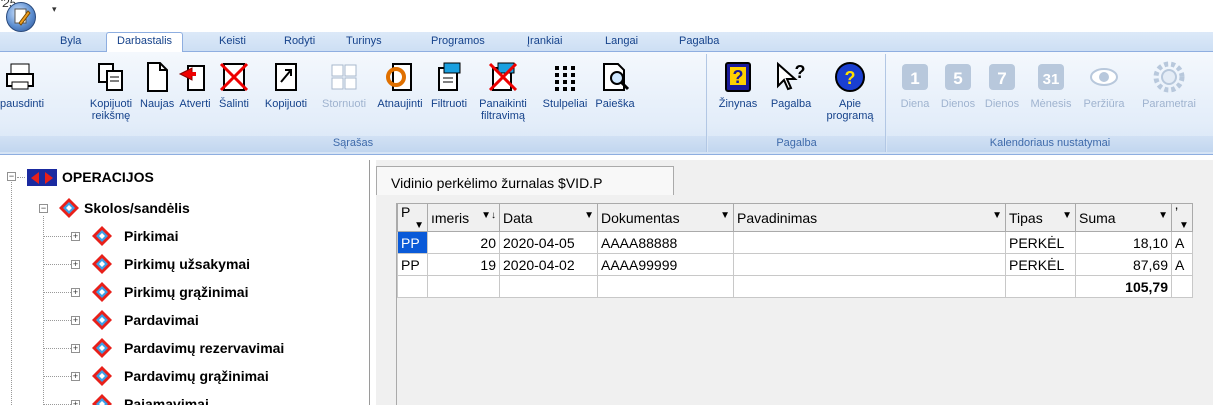 Image resolution: width=1213 pixels, height=405 pixels. I want to click on calendar-week-button: 7 Dienos, so click(1002, 85).